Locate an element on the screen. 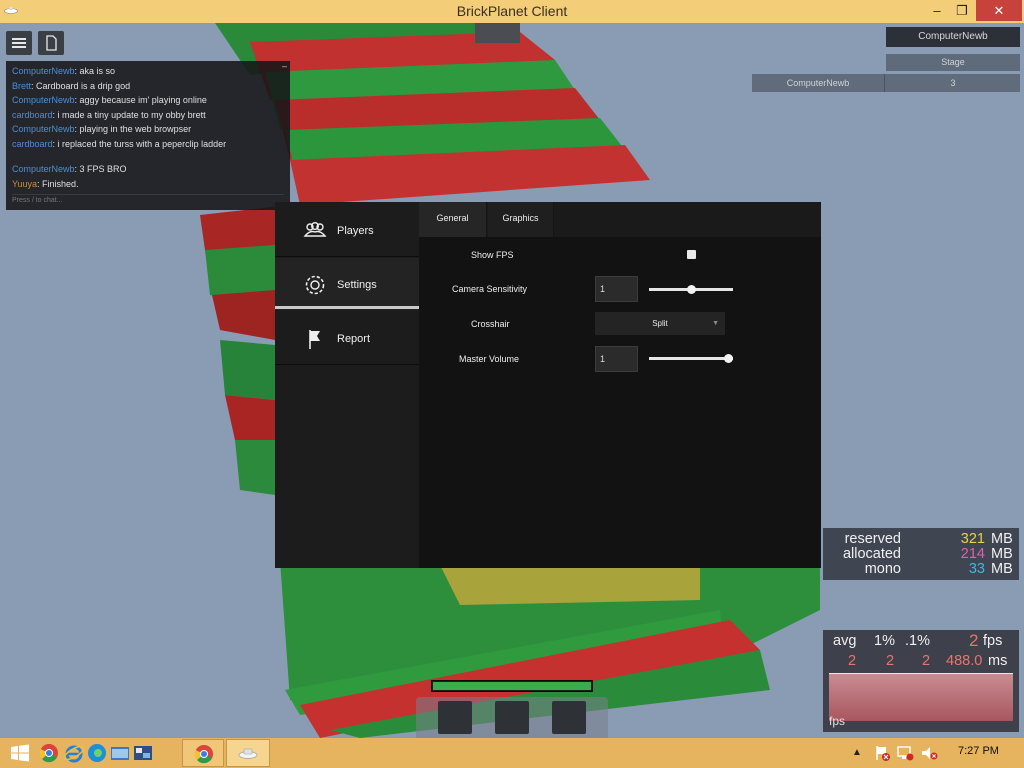 Image resolution: width=1024 pixels, height=768 pixels. gear-icon is located at coordinates (315, 285).